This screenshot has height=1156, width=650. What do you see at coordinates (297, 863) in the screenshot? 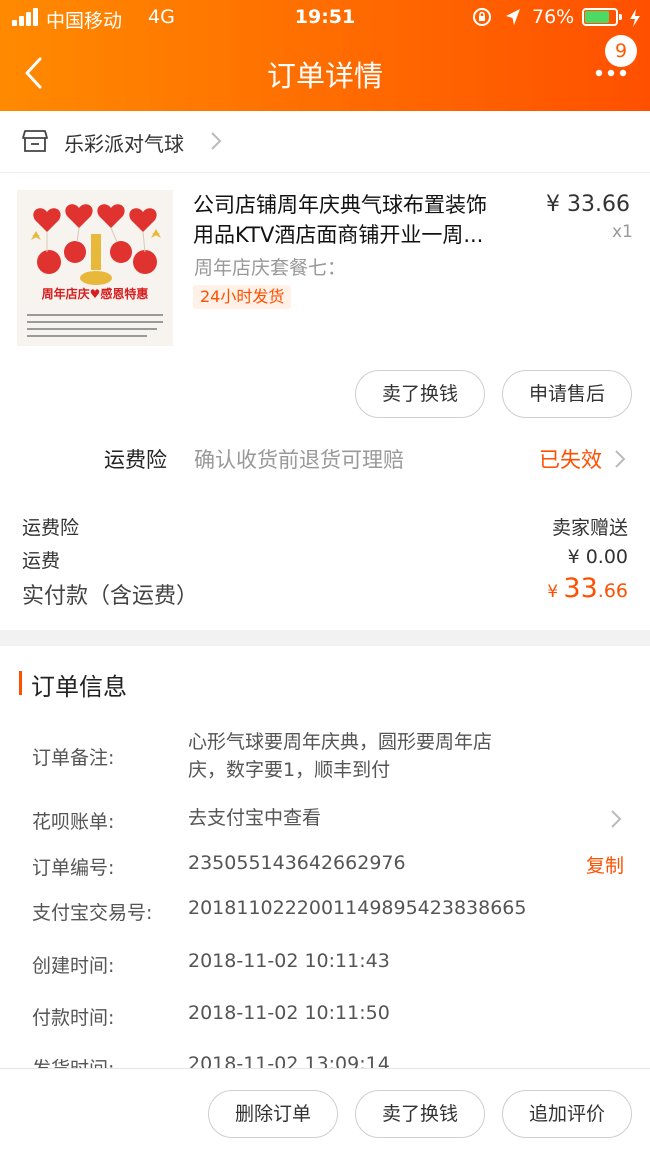
I see `order-number: 235055143642662976` at bounding box center [297, 863].